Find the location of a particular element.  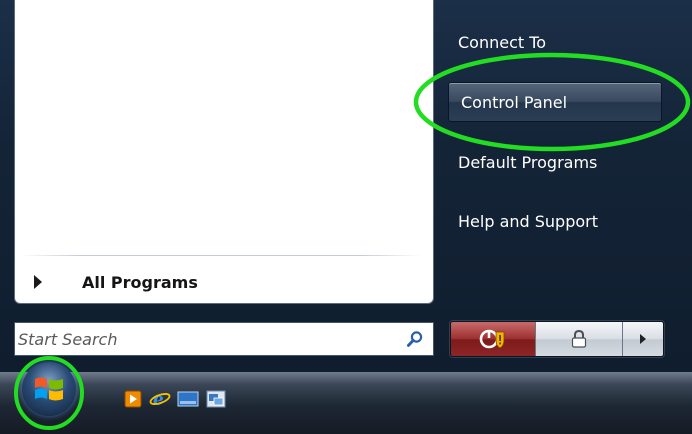

windows-logo-icon is located at coordinates (49, 389).